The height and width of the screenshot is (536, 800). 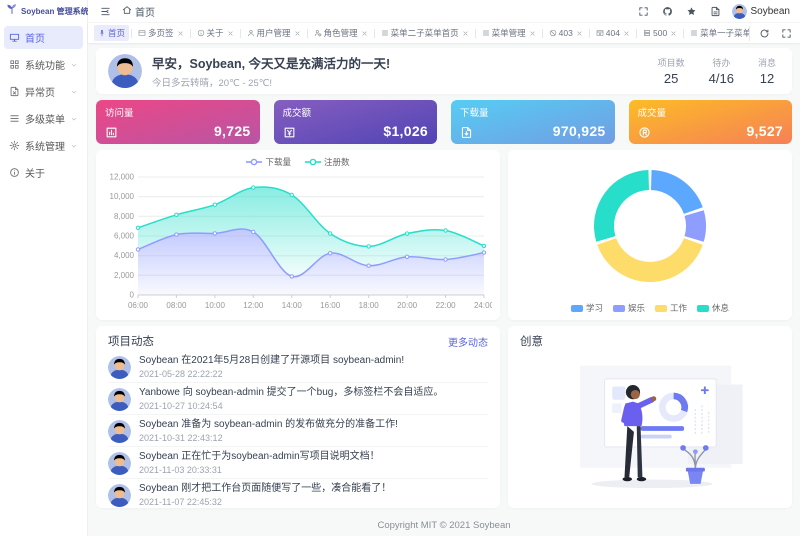 What do you see at coordinates (180, 502) in the screenshot?
I see `news-item-time: 2021-11-07 22:45:32` at bounding box center [180, 502].